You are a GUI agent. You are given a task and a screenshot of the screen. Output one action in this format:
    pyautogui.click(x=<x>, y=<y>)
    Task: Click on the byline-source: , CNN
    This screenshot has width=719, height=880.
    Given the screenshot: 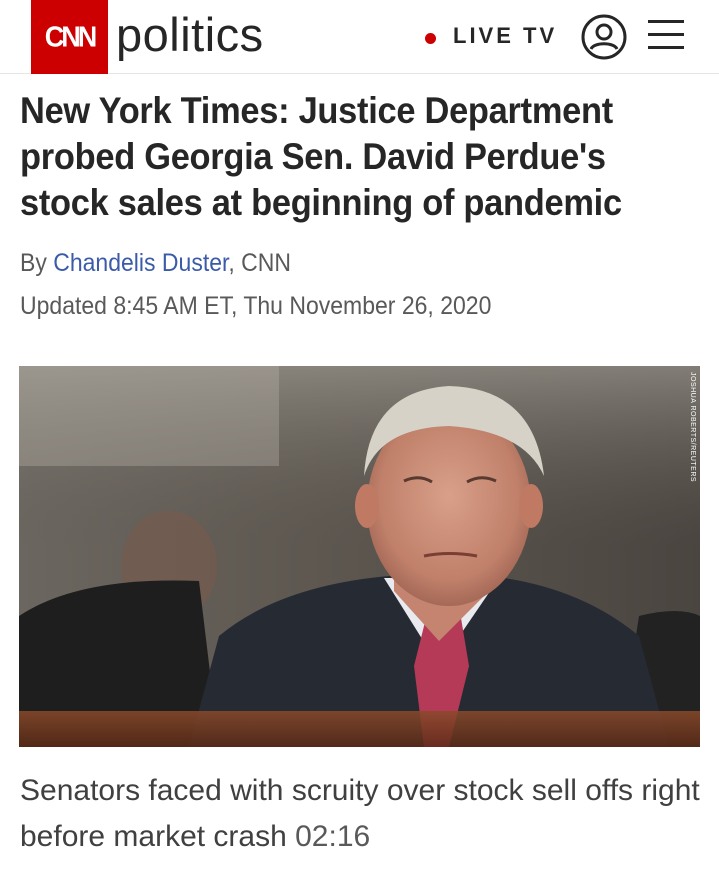 What is the action you would take?
    pyautogui.click(x=260, y=263)
    